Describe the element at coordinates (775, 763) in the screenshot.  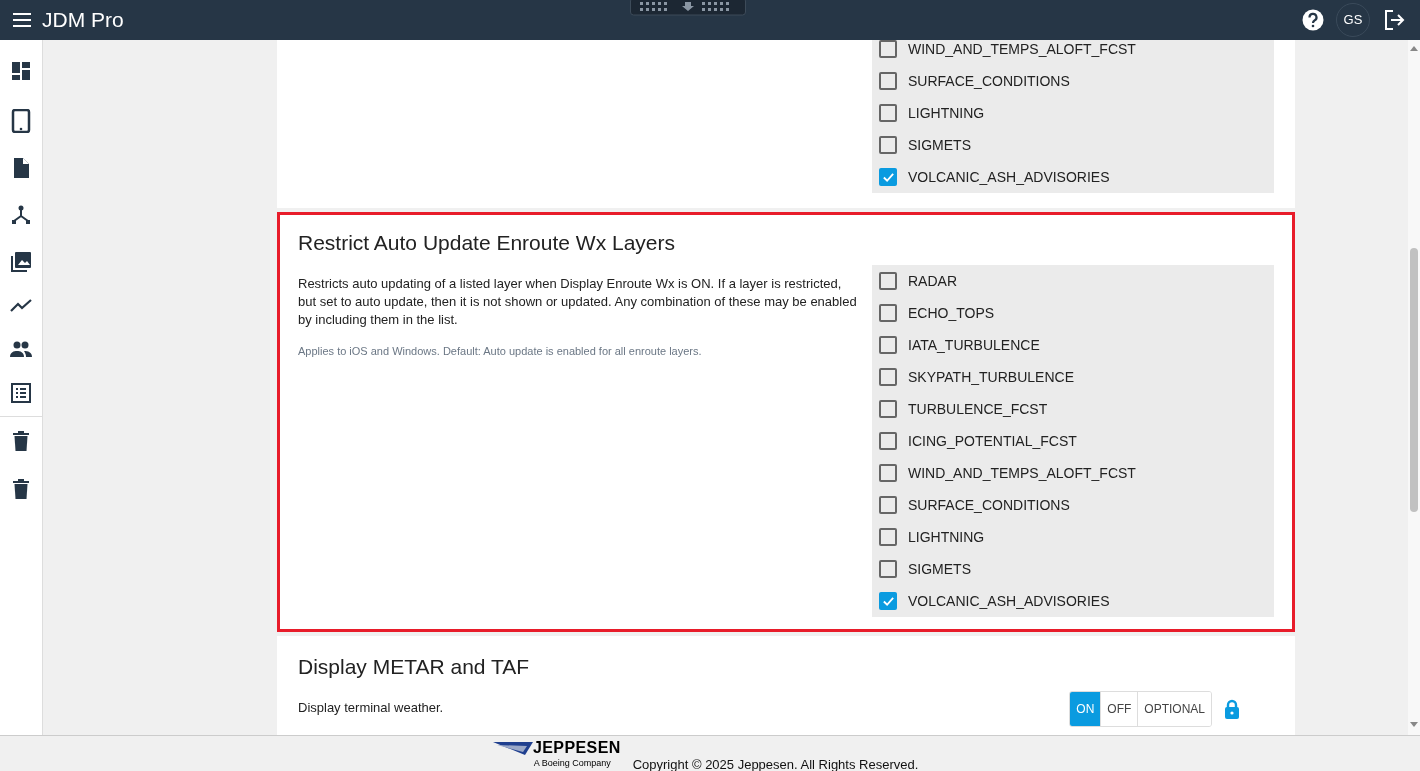
I see `copyright-text: Copyright © 2025 Jeppesen. All Rights Reserved.` at that location.